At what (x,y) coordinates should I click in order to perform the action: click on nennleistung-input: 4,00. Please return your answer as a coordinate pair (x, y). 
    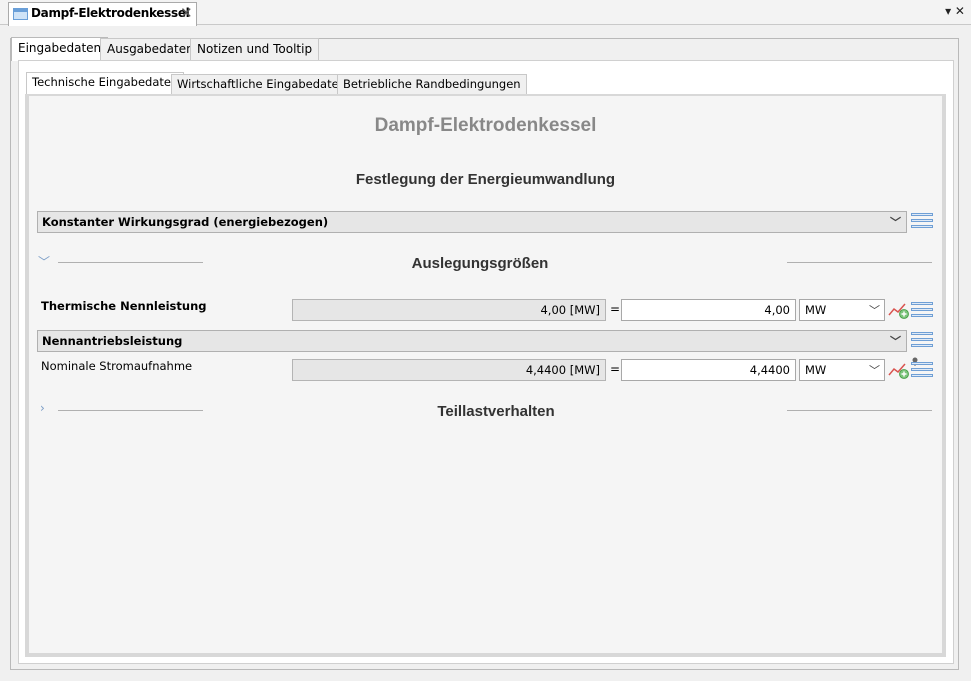
    Looking at the image, I should click on (708, 310).